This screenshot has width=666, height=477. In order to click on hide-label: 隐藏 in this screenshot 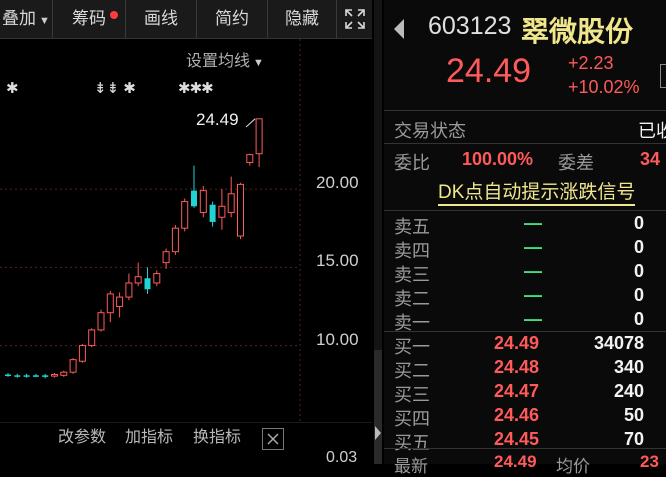, I will do `click(302, 18)`.